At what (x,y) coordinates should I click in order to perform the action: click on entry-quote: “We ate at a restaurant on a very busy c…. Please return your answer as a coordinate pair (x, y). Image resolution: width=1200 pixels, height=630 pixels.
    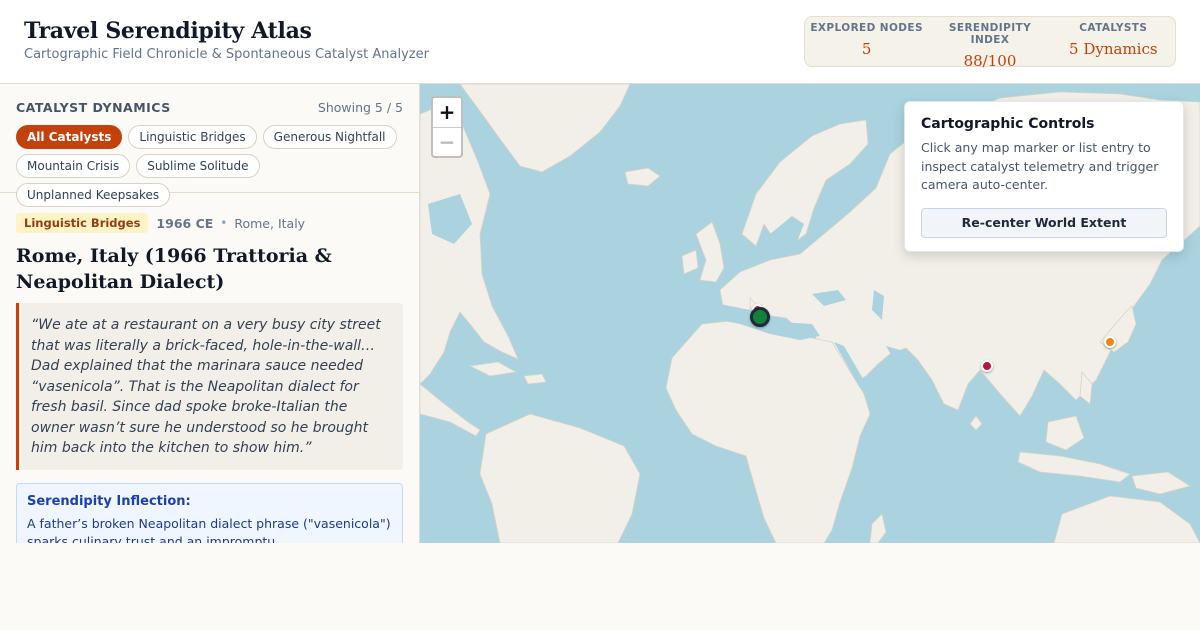
    Looking at the image, I should click on (209, 386).